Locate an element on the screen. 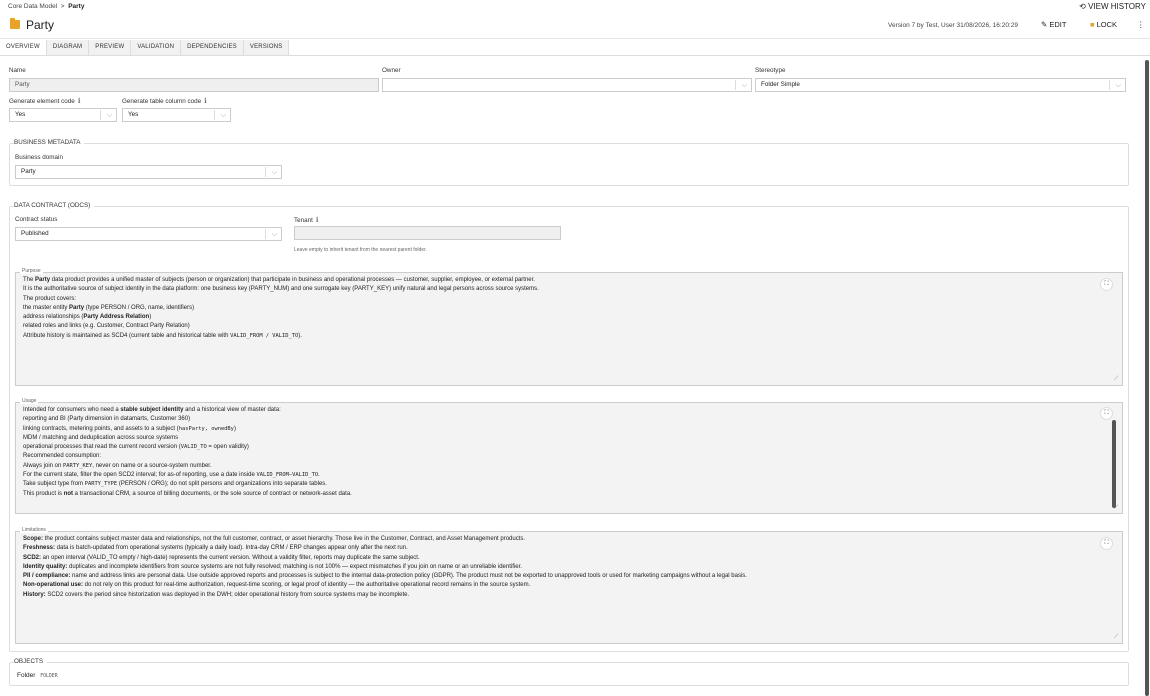 The width and height of the screenshot is (1150, 696). pencil-icon: ✎ is located at coordinates (1044, 24).